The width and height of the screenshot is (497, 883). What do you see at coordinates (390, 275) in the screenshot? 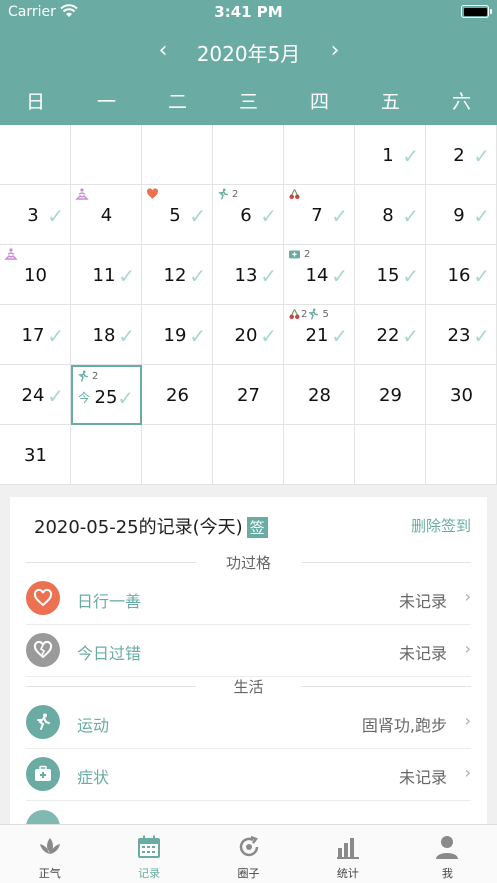
I see `calendar-day: 15 ✓` at bounding box center [390, 275].